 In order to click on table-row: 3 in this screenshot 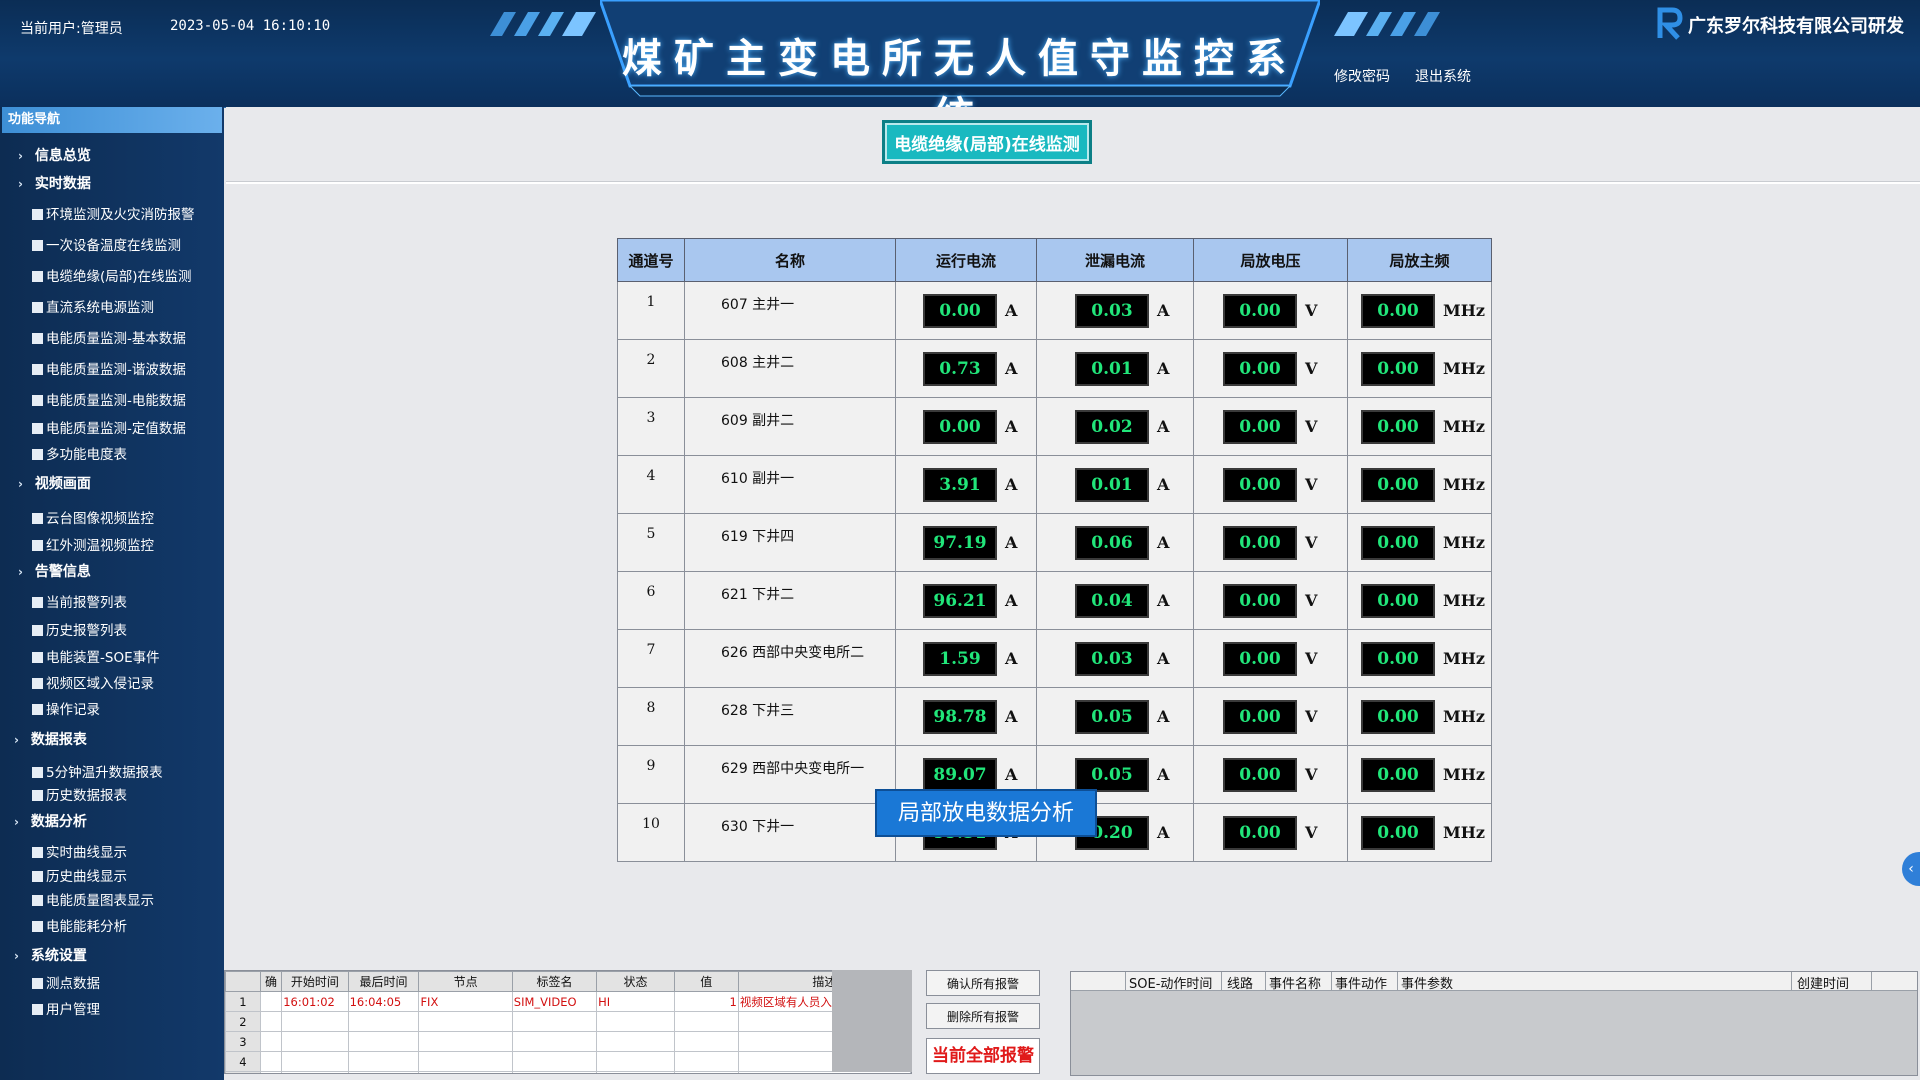, I will do `click(568, 1041)`.